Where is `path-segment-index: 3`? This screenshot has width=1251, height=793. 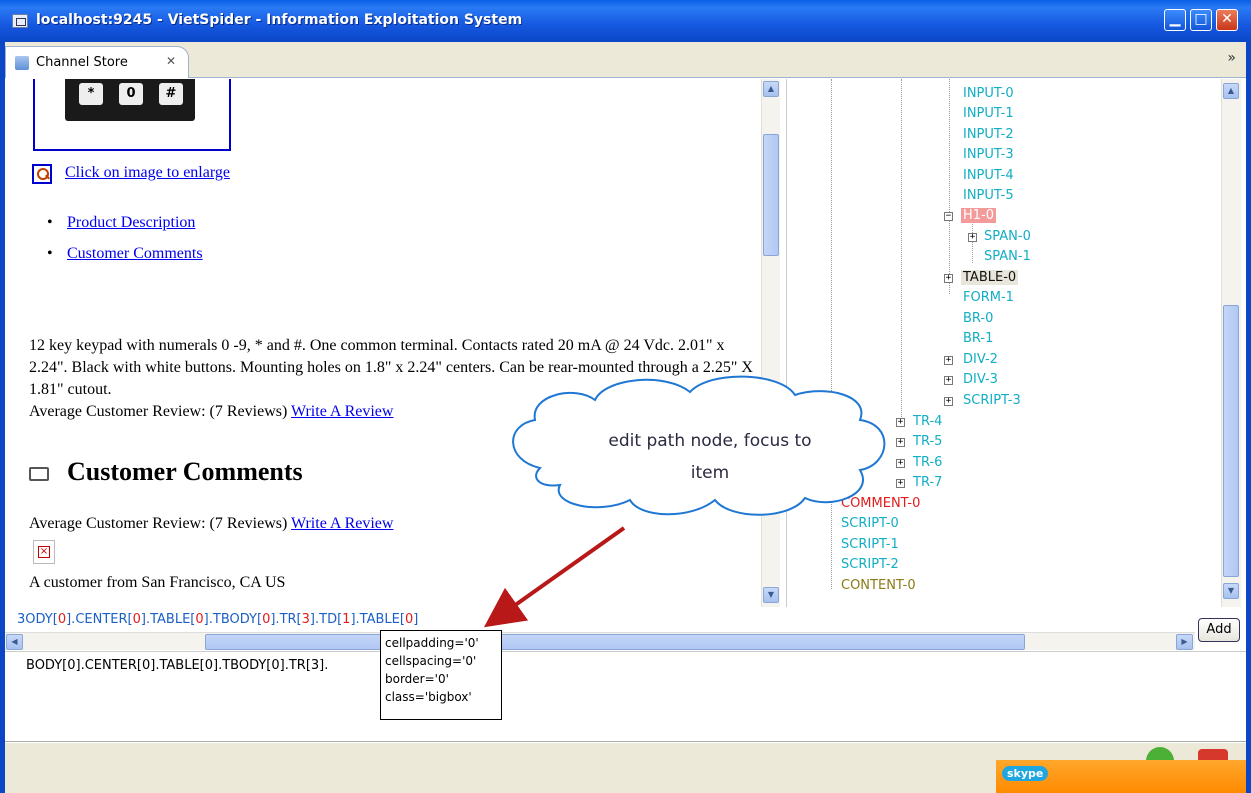
path-segment-index: 3 is located at coordinates (306, 619).